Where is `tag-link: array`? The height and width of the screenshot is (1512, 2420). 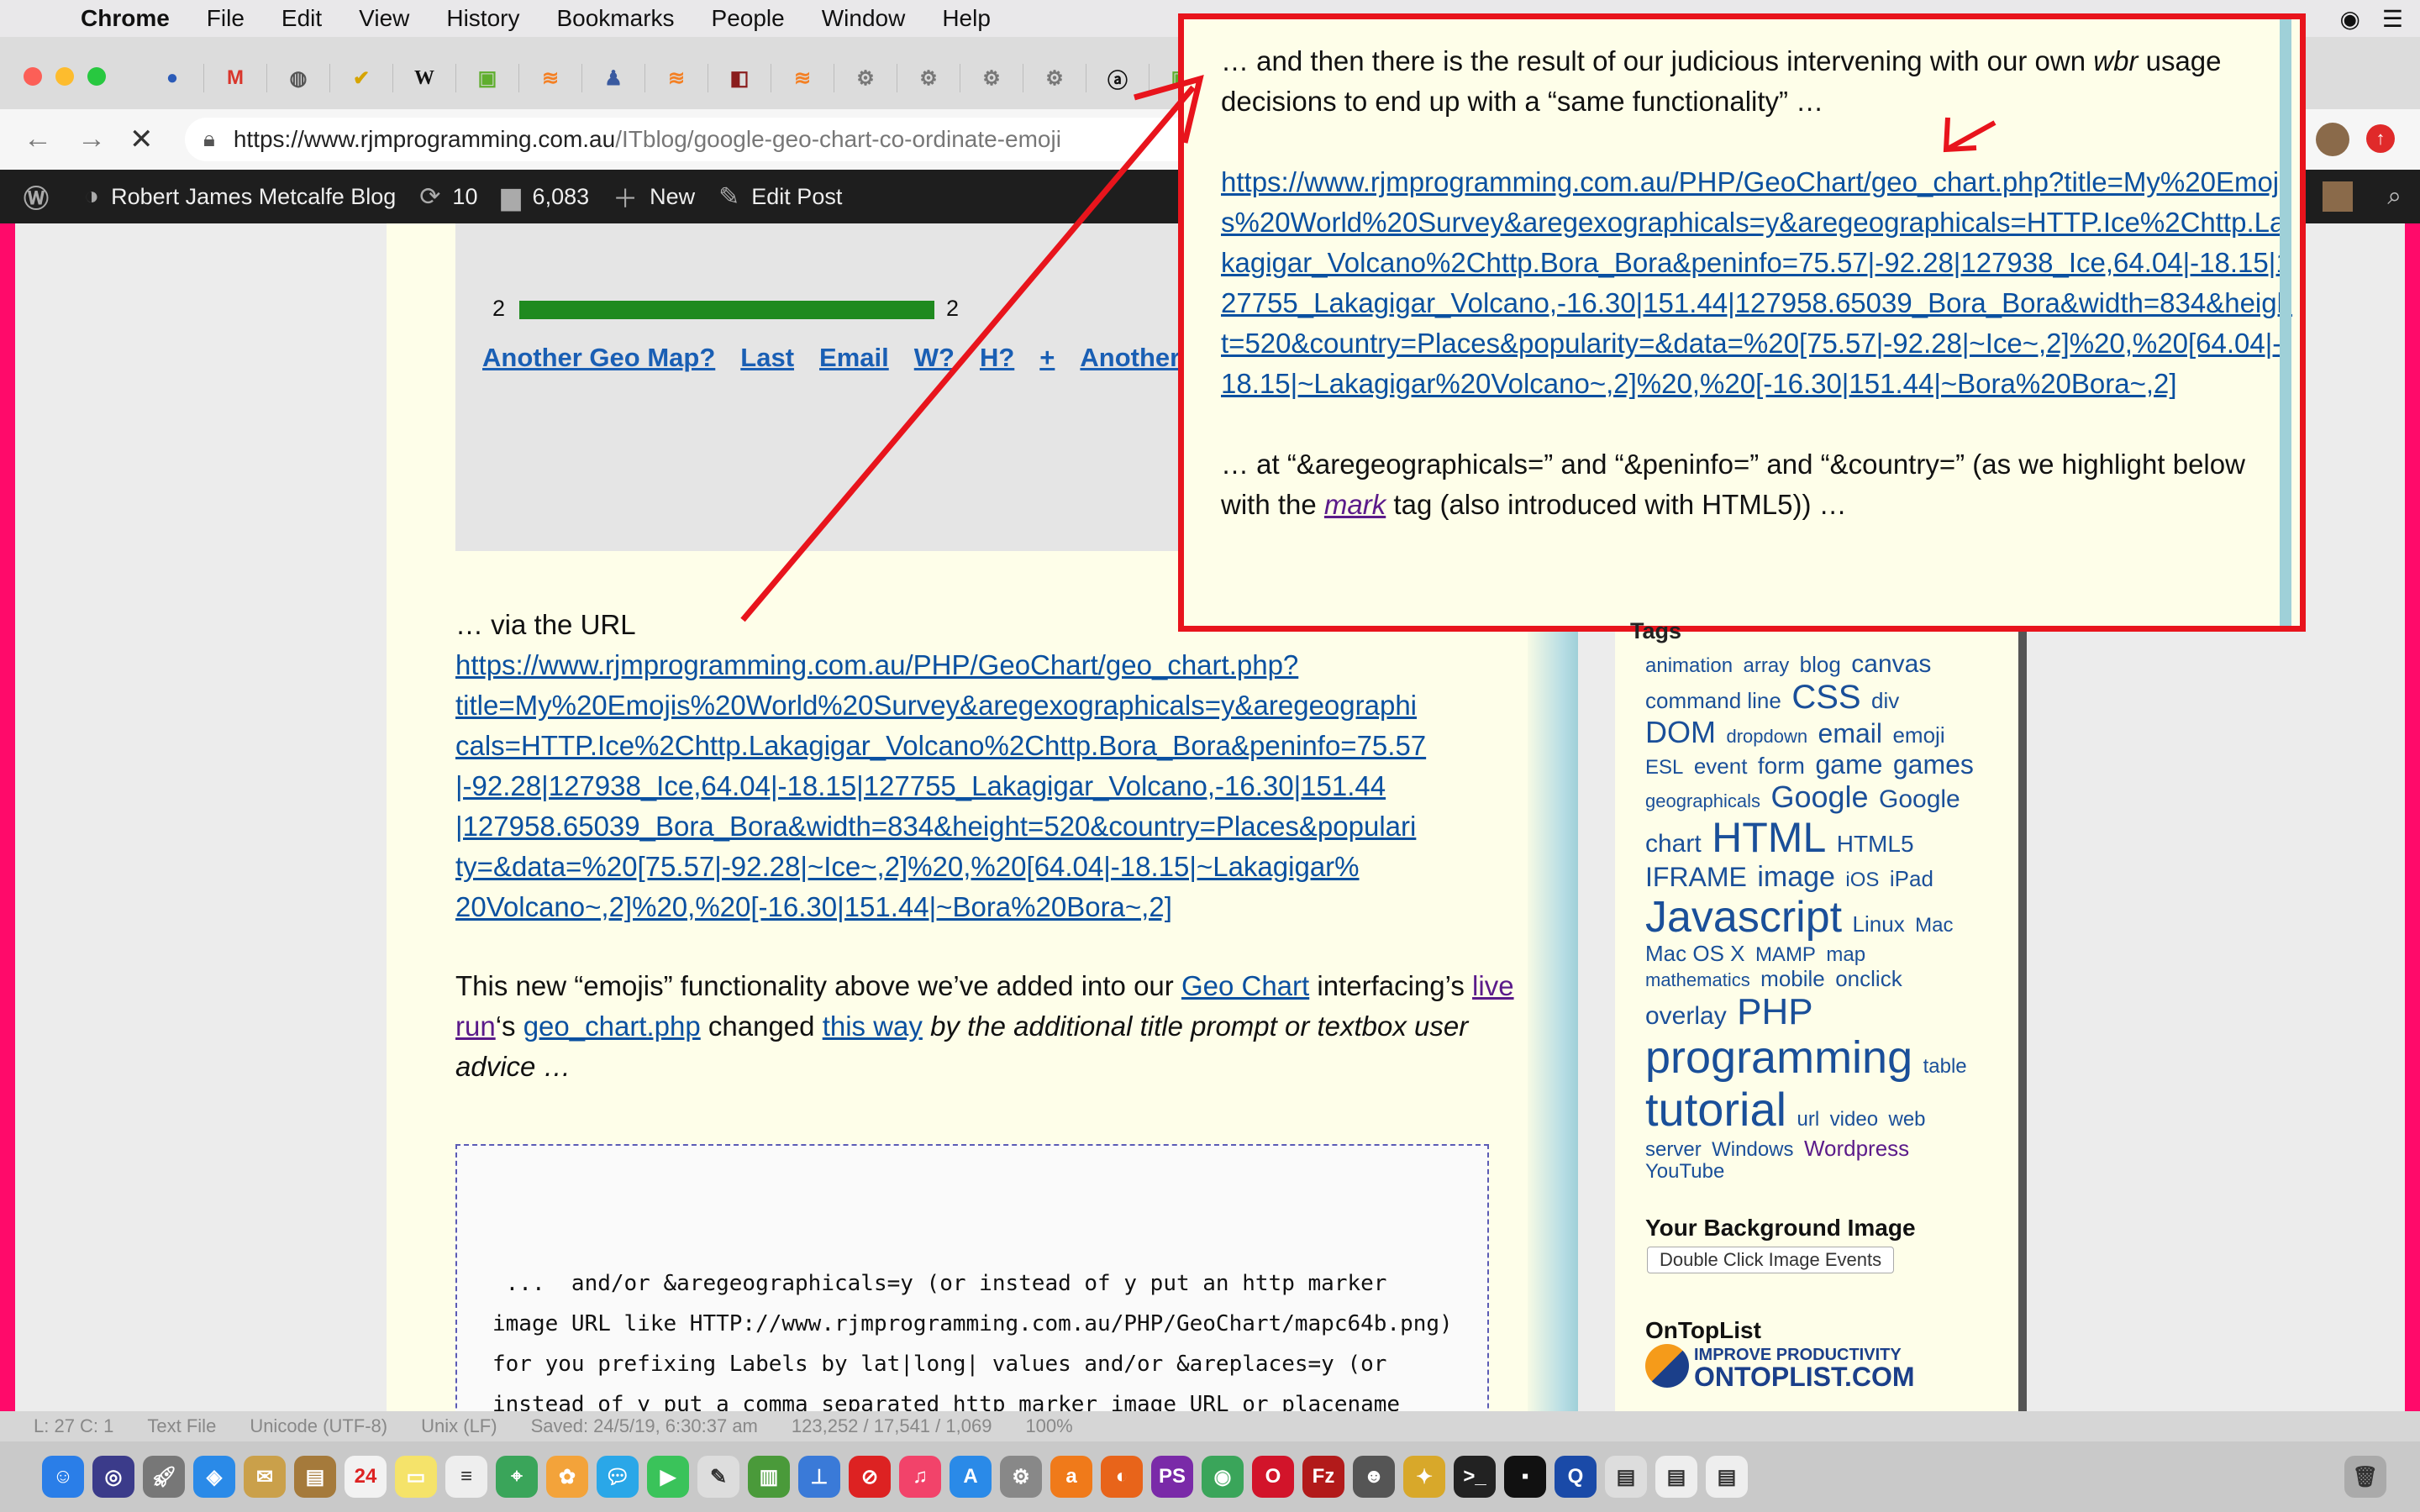
tag-link: array is located at coordinates (1767, 665).